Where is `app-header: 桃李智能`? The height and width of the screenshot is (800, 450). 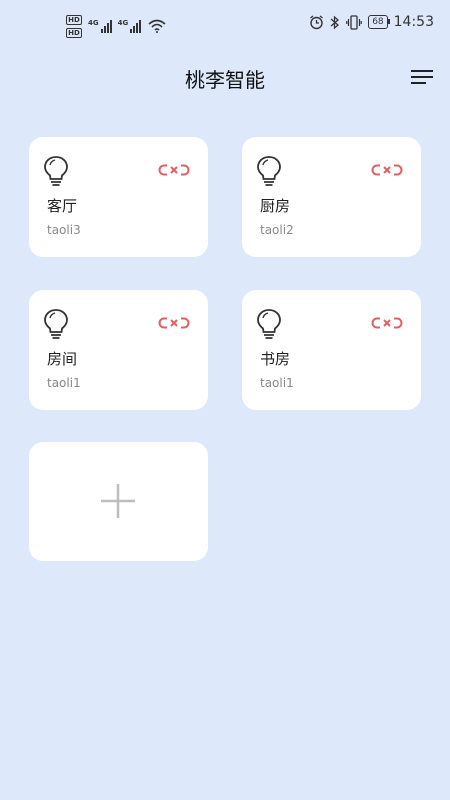
app-header: 桃李智能 is located at coordinates (225, 78).